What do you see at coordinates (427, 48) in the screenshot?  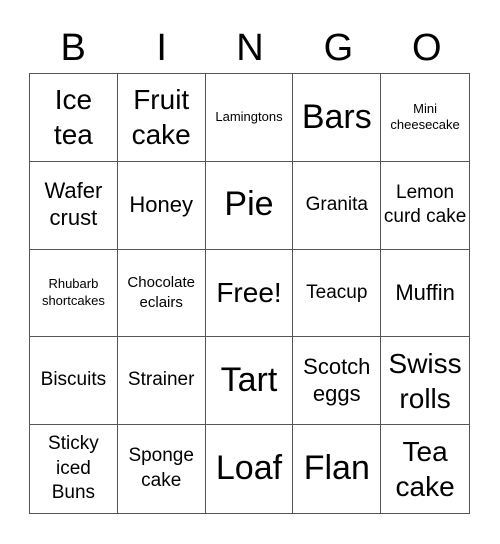 I see `header-letter-o: O` at bounding box center [427, 48].